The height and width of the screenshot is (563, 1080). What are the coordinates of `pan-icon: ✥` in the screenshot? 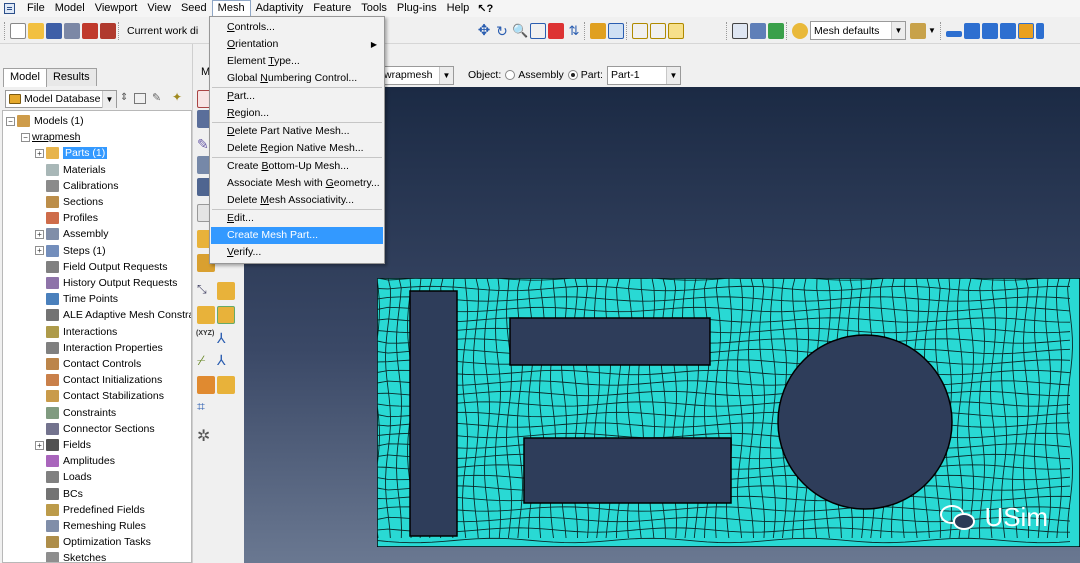 It's located at (484, 30).